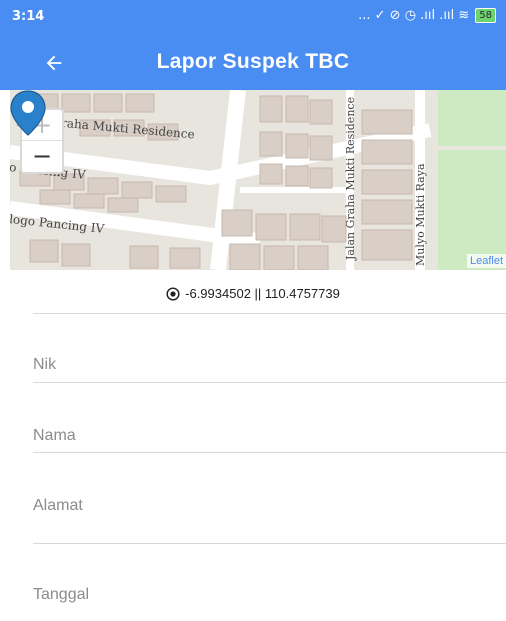 The image size is (506, 621). Describe the element at coordinates (173, 293) in the screenshot. I see `eye-icon` at that location.